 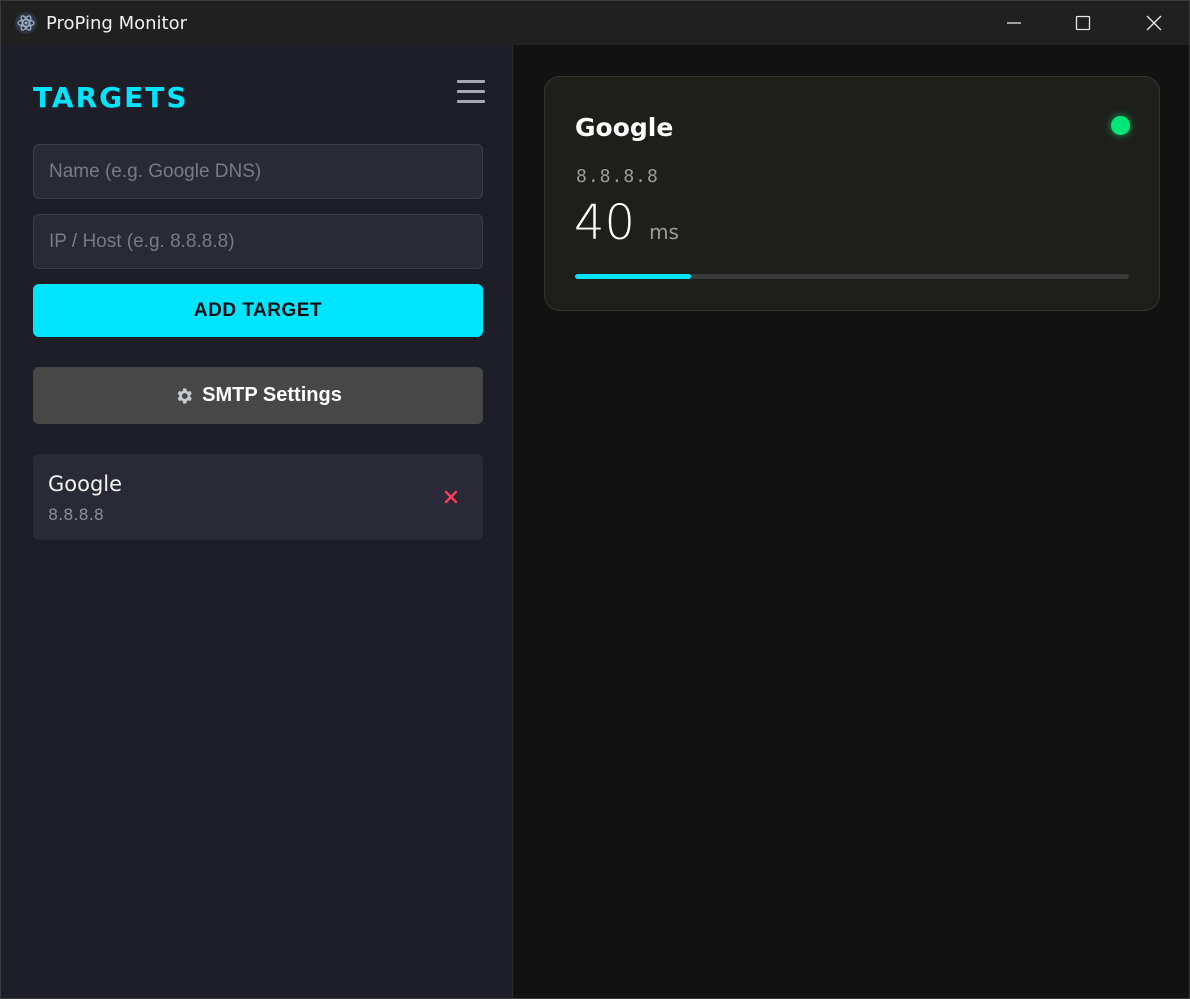 I want to click on target-name-input, so click(x=258, y=171).